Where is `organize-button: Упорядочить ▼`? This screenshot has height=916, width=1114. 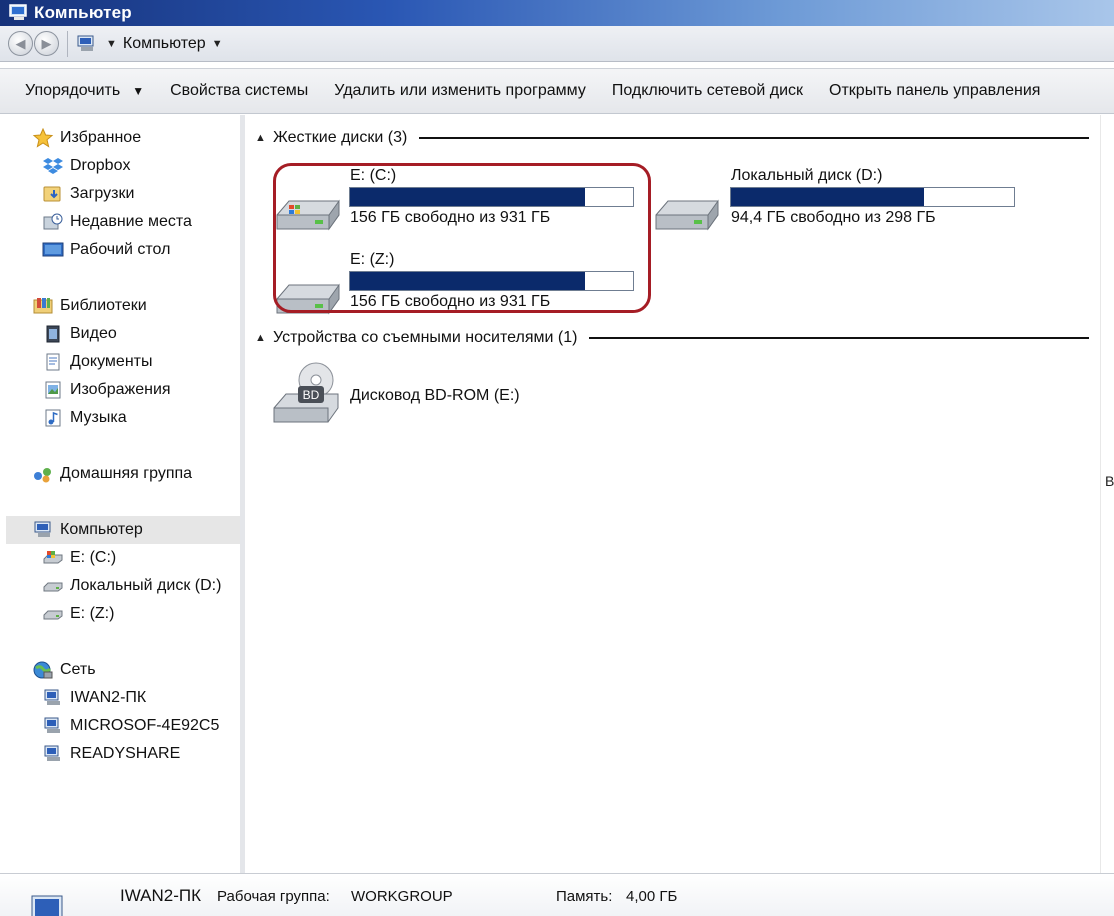 organize-button: Упорядочить ▼ is located at coordinates (84, 91).